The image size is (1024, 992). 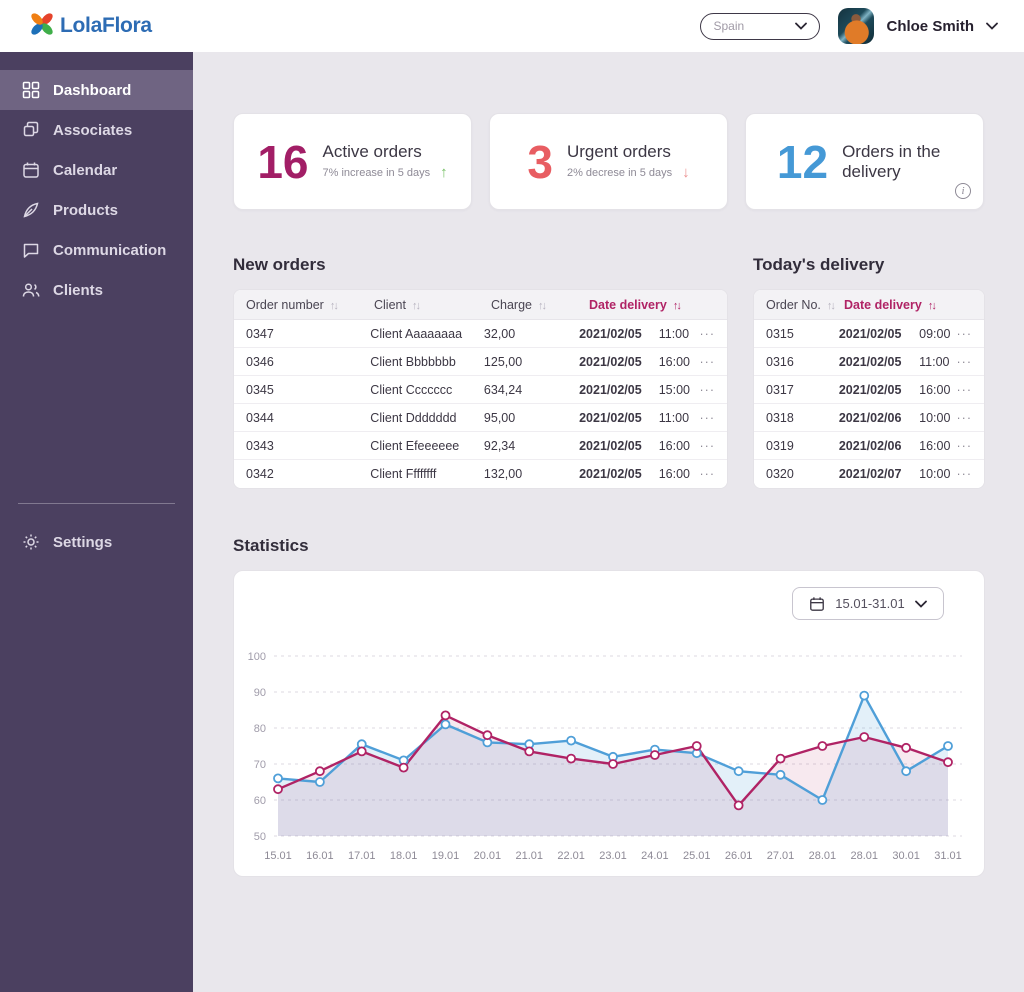 What do you see at coordinates (571, 856) in the screenshot?
I see `svg-text: 22.01` at bounding box center [571, 856].